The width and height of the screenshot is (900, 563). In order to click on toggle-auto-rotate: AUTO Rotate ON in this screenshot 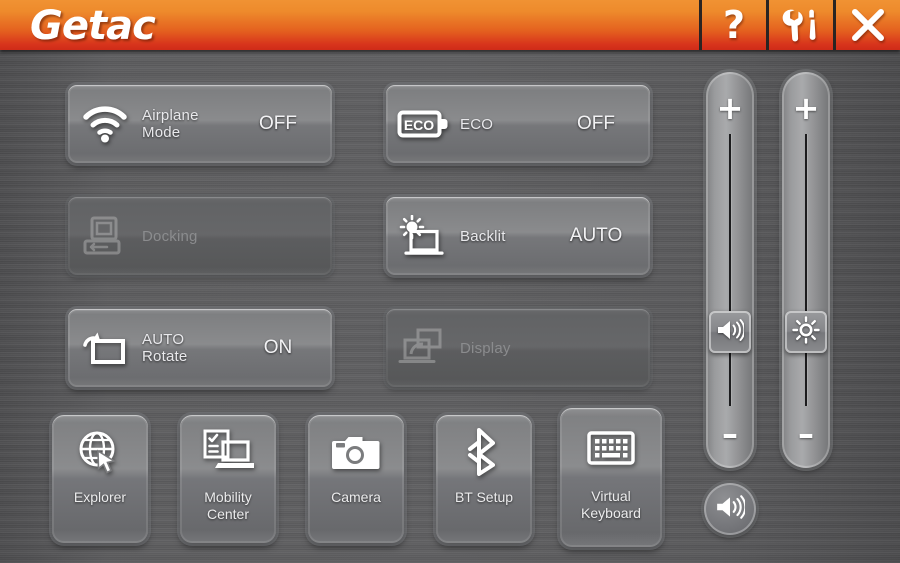, I will do `click(200, 348)`.